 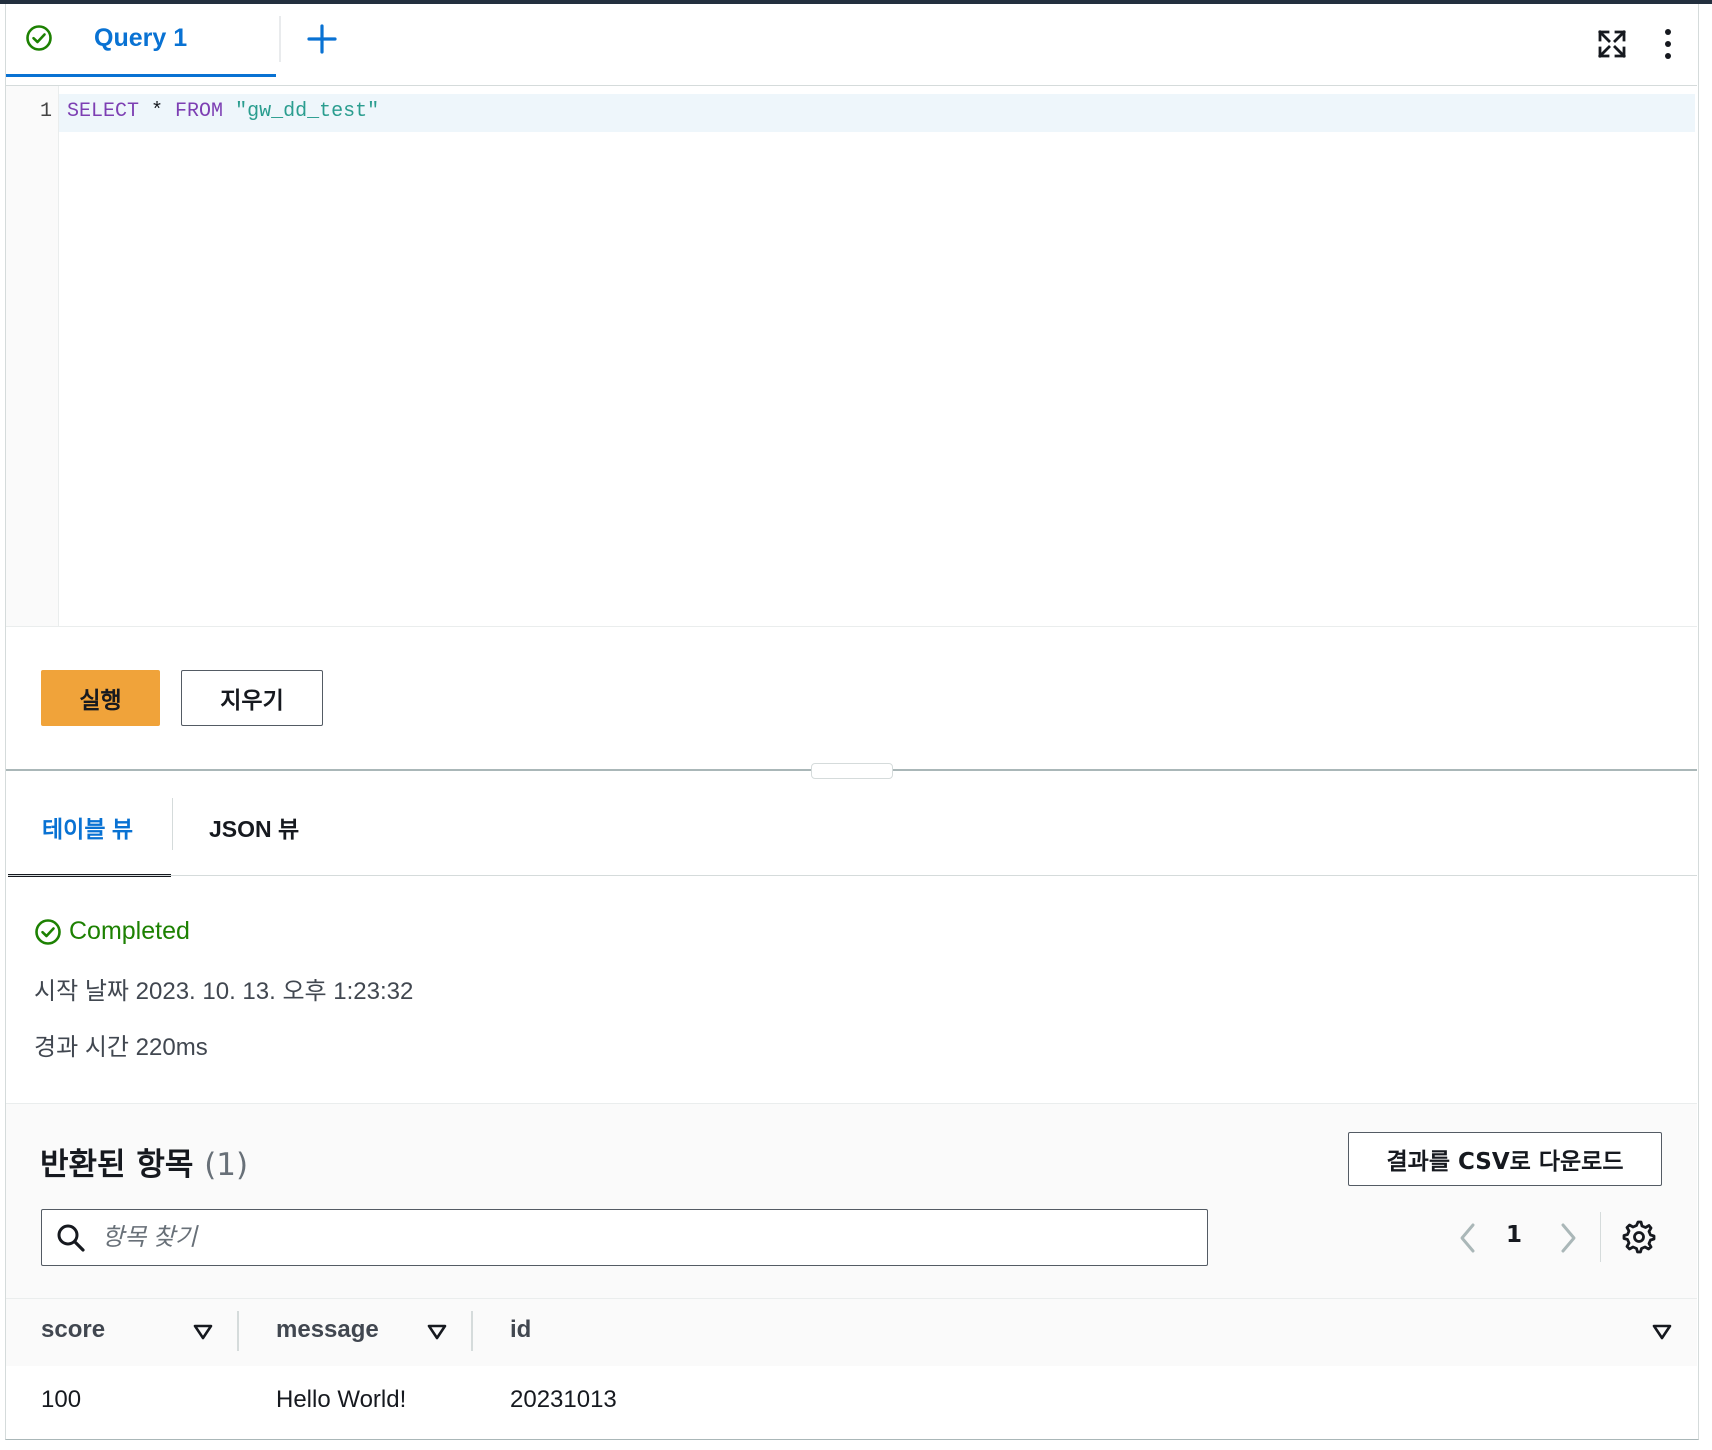 I want to click on table-identifier: "gw_dd_test", so click(x=307, y=111).